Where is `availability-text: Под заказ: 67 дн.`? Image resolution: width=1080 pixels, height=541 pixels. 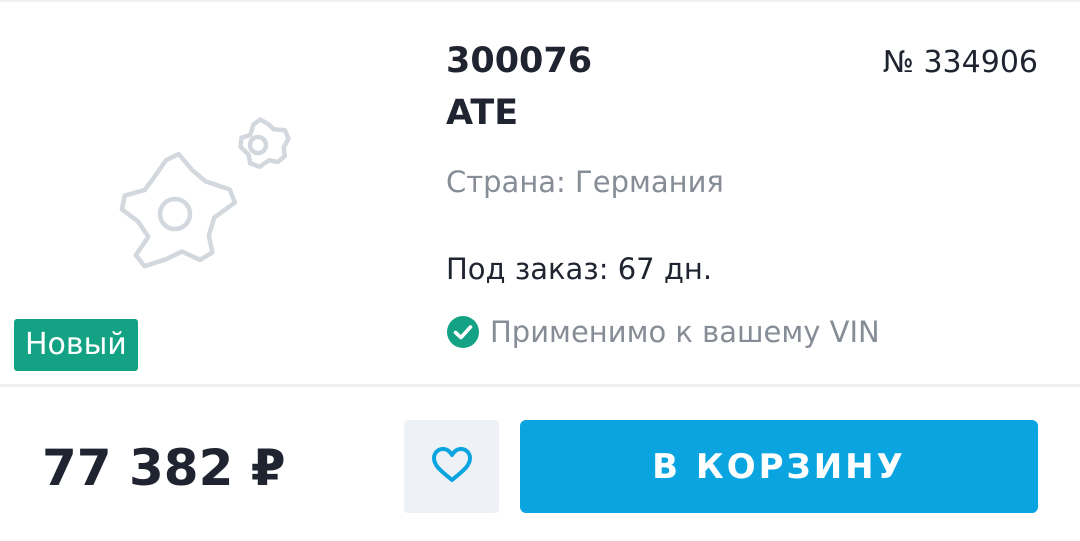 availability-text: Под заказ: 67 дн. is located at coordinates (579, 269).